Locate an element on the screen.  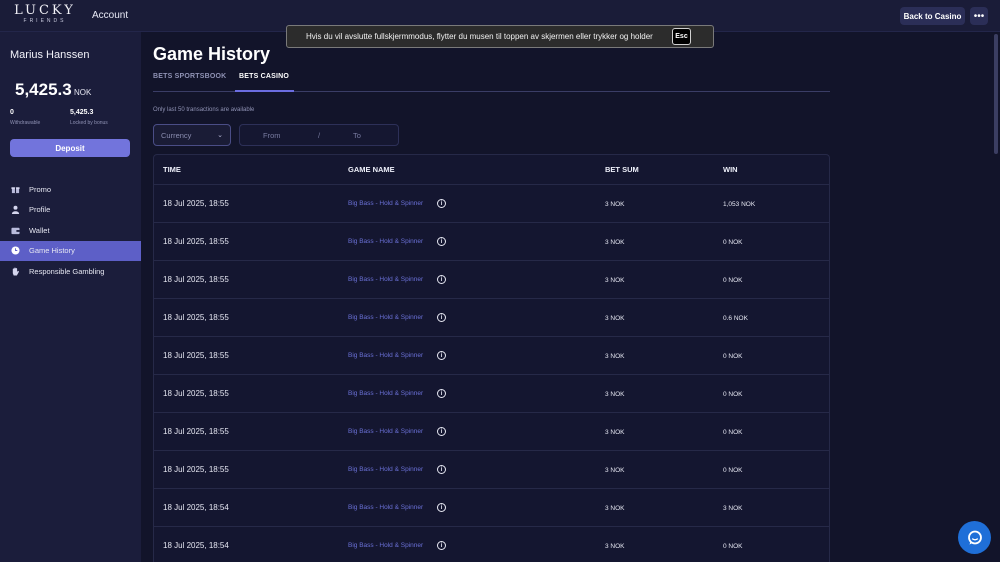
page-title: Game History is located at coordinates (212, 54).